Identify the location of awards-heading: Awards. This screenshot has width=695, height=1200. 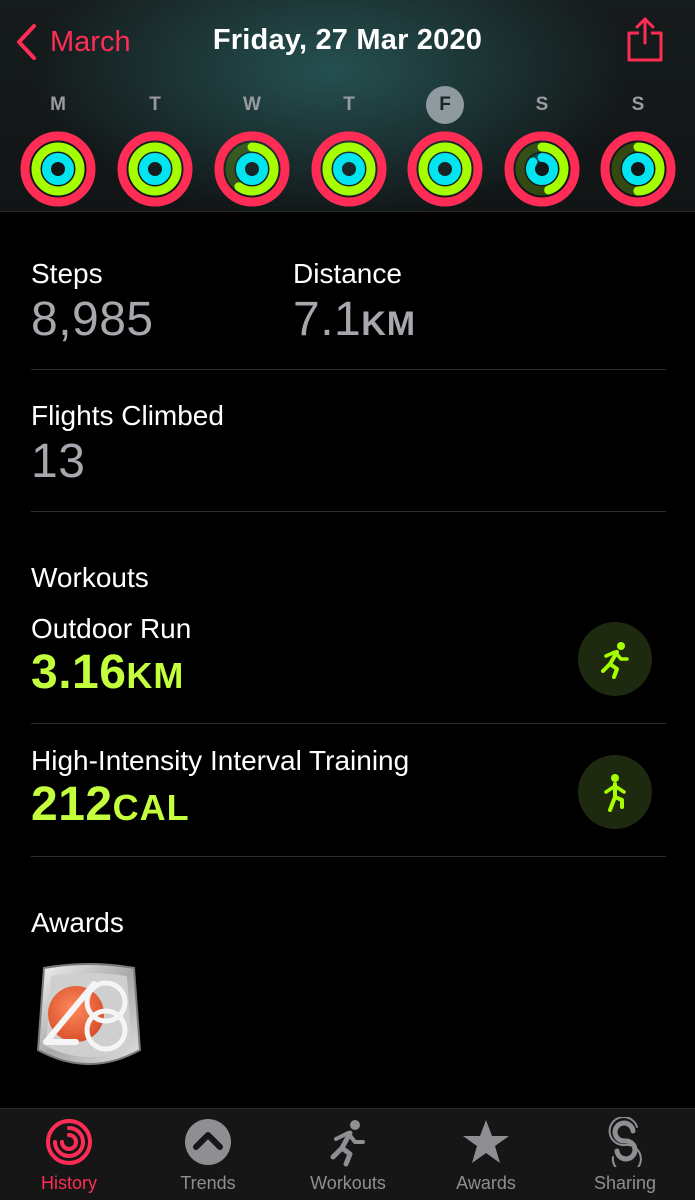
(77, 922).